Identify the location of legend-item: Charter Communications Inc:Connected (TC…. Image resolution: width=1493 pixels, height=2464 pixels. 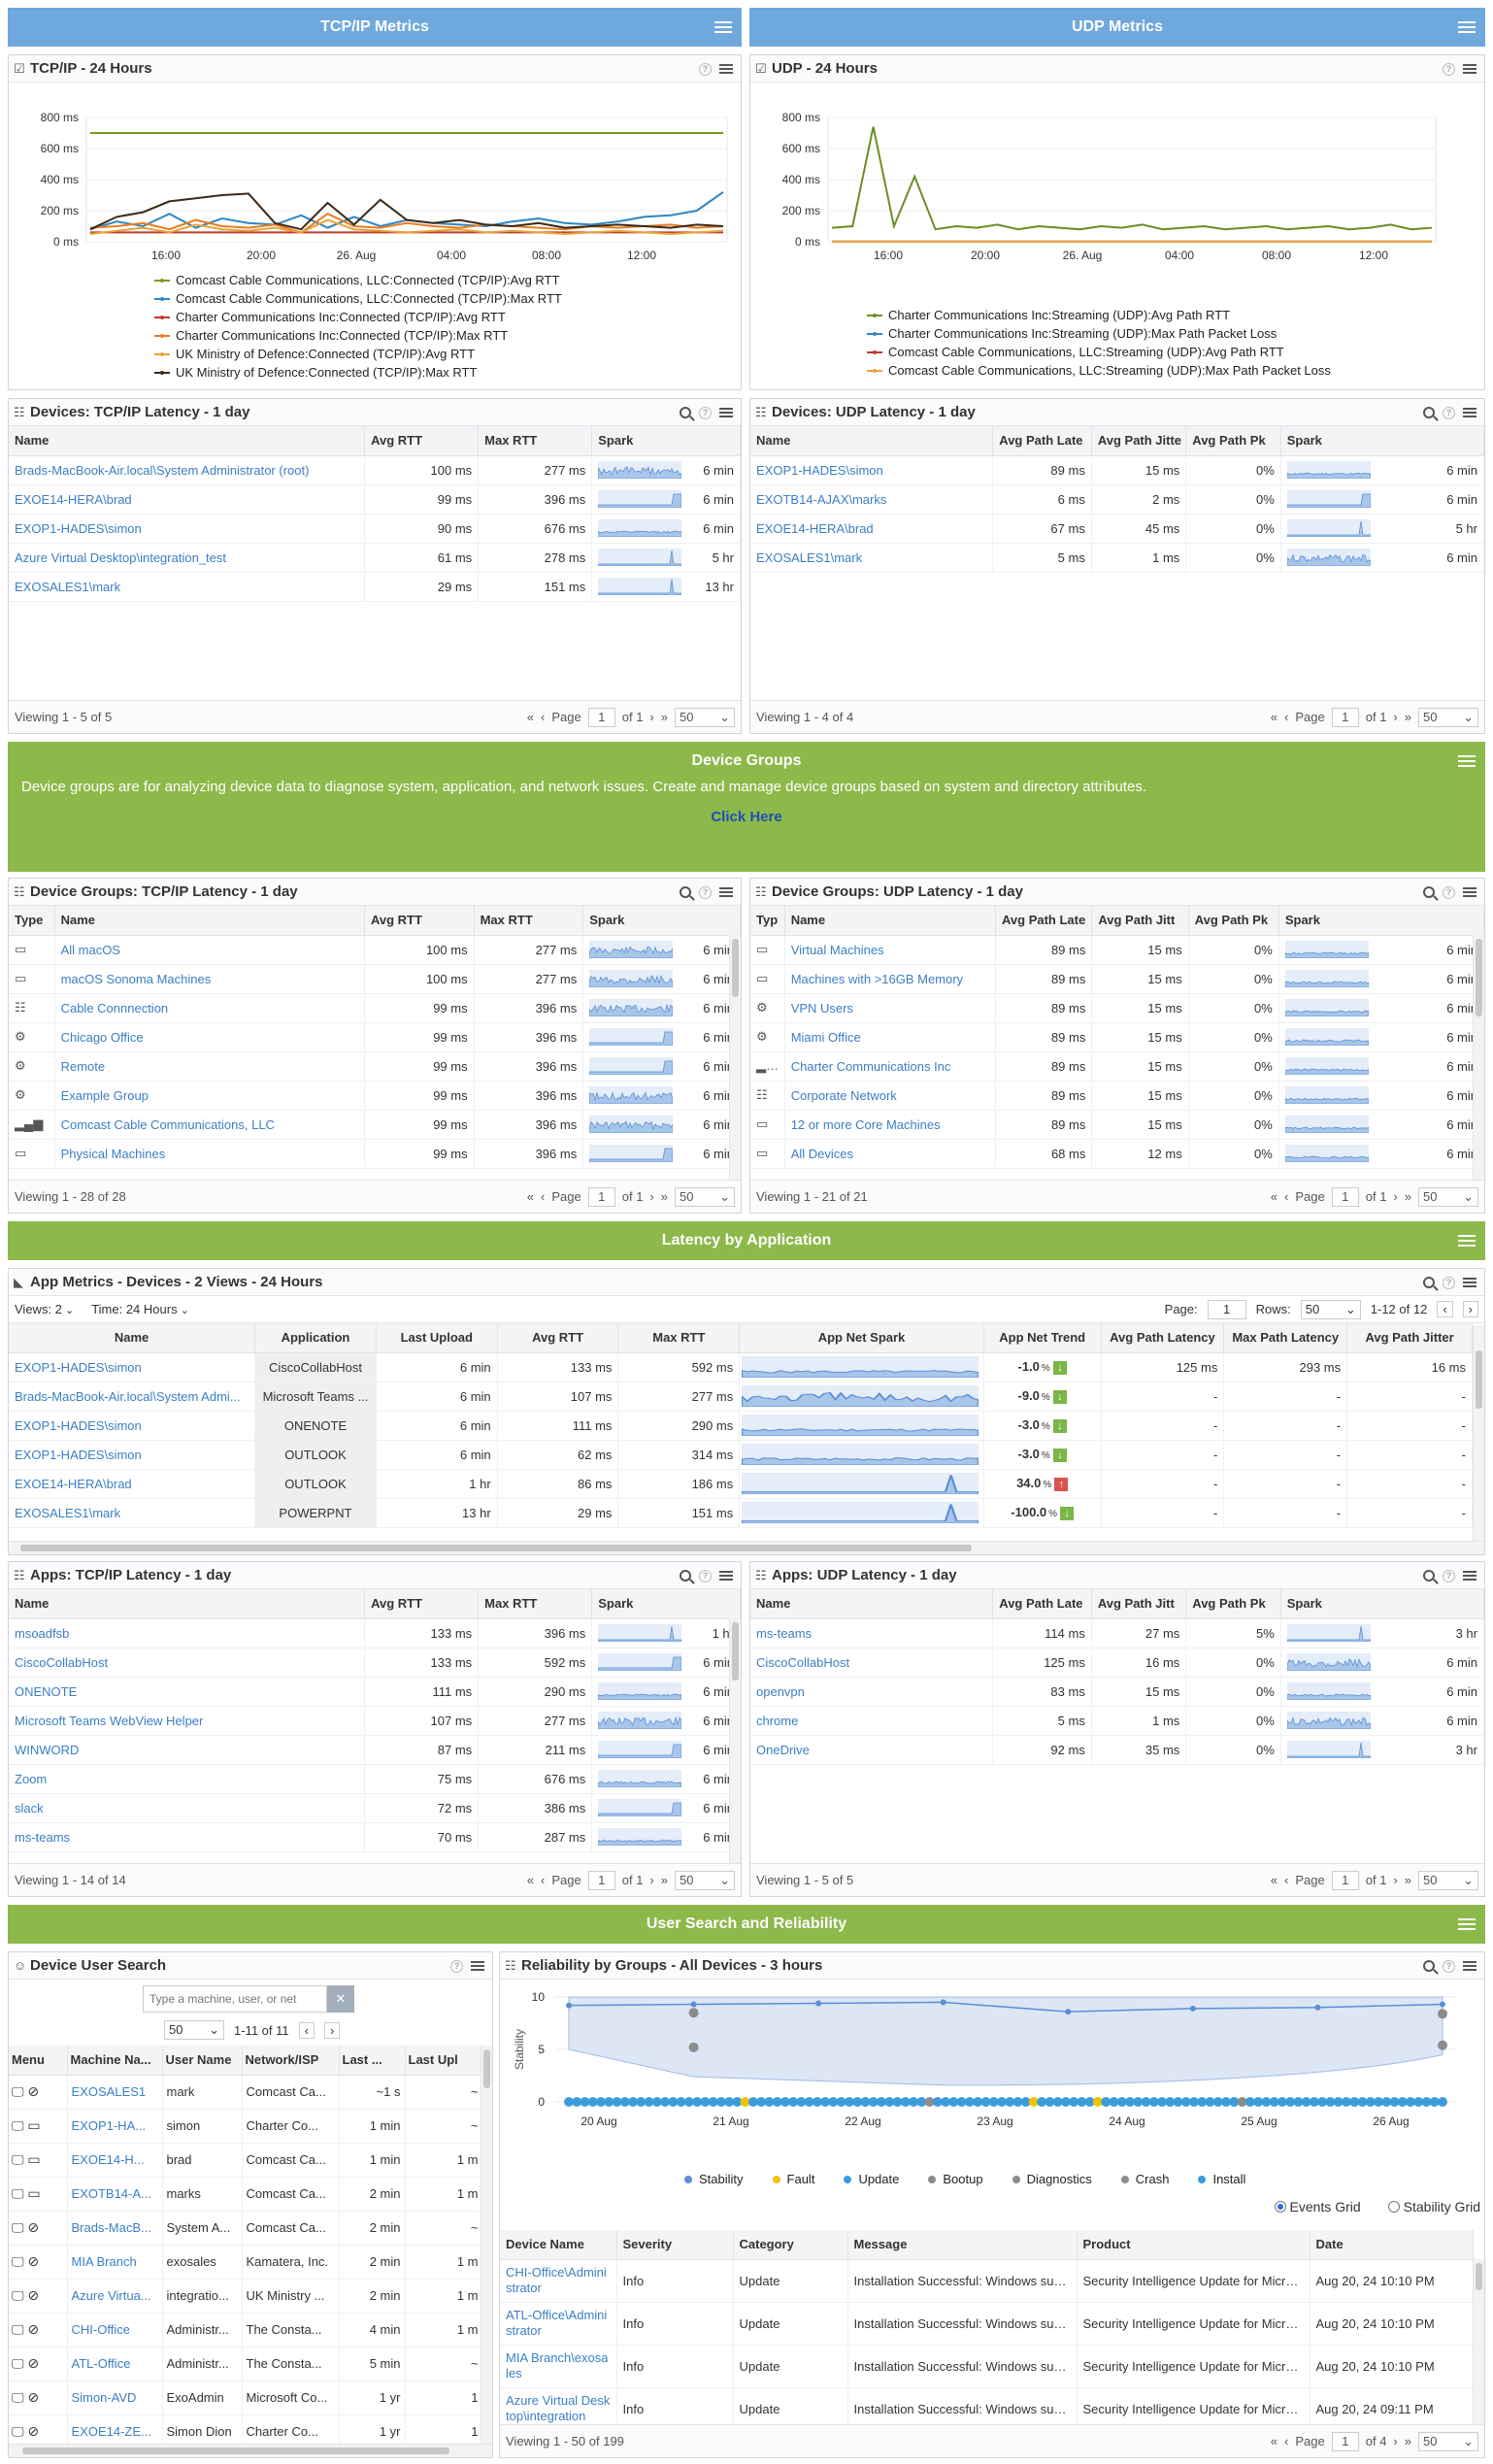
(358, 317).